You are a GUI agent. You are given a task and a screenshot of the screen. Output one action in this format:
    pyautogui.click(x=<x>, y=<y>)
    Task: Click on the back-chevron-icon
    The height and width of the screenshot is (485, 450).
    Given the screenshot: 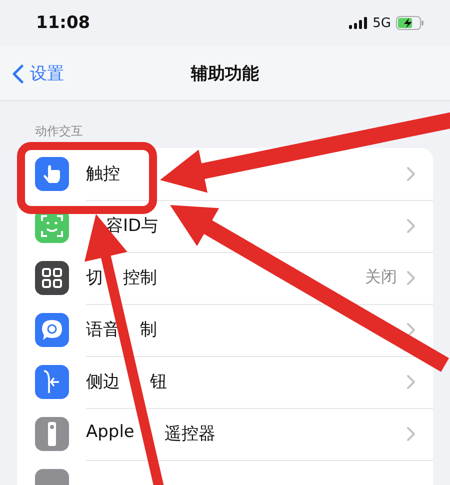 What is the action you would take?
    pyautogui.click(x=18, y=74)
    